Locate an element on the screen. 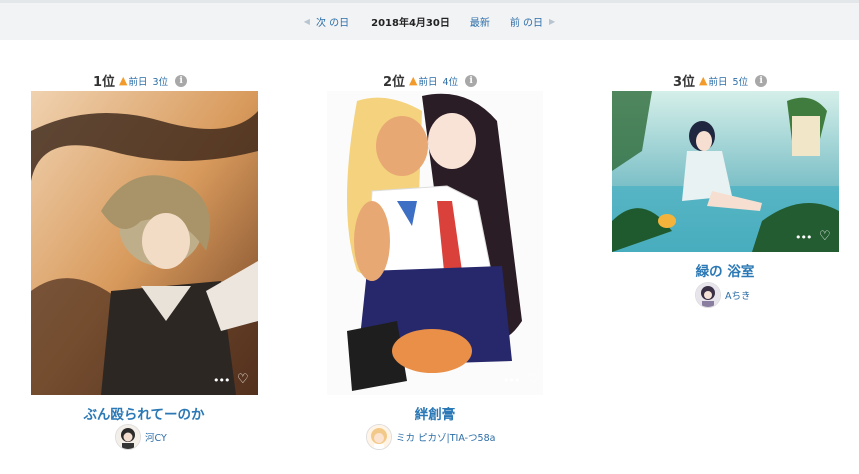 The image size is (859, 474). latest-link: 最新 is located at coordinates (480, 21).